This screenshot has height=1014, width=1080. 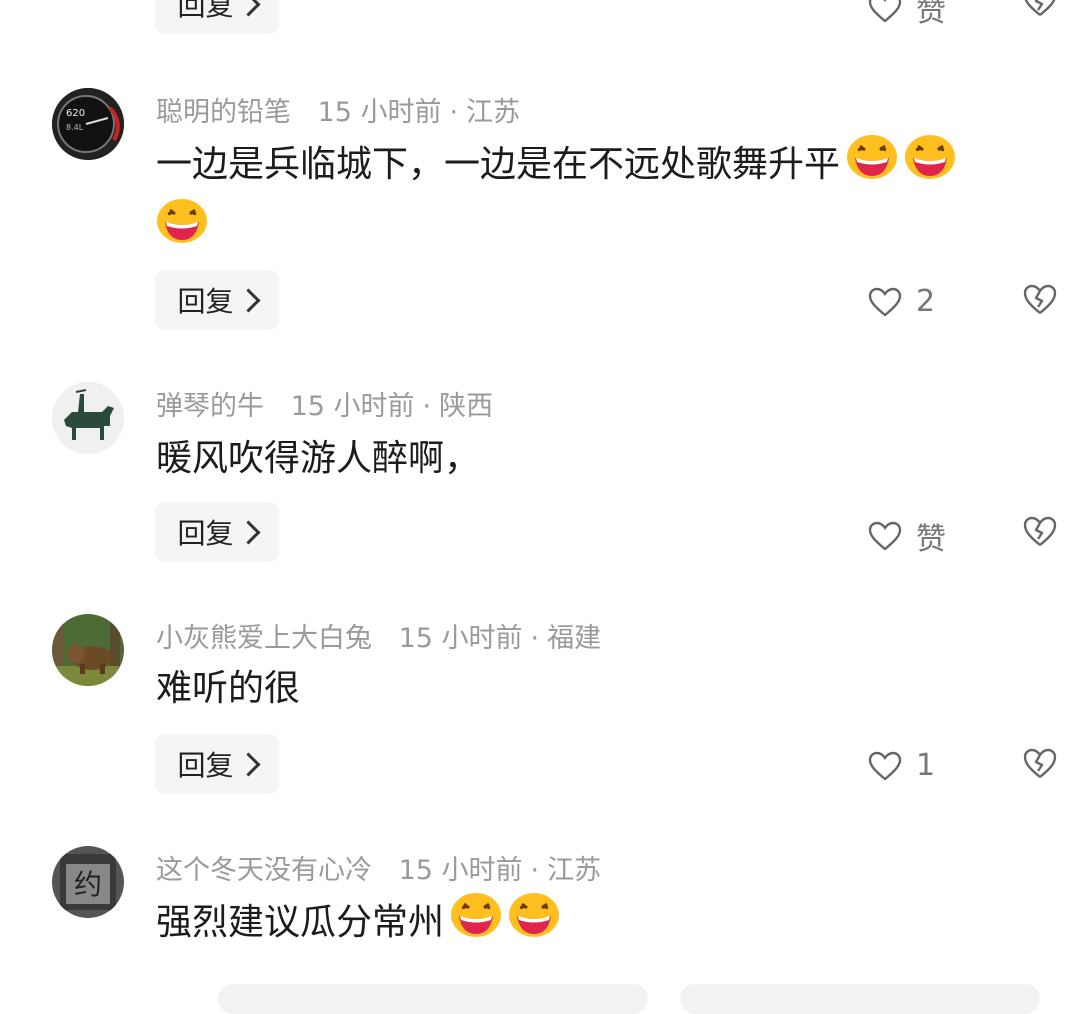 I want to click on speedometer-avatar: 620 8.4L, so click(x=88, y=124).